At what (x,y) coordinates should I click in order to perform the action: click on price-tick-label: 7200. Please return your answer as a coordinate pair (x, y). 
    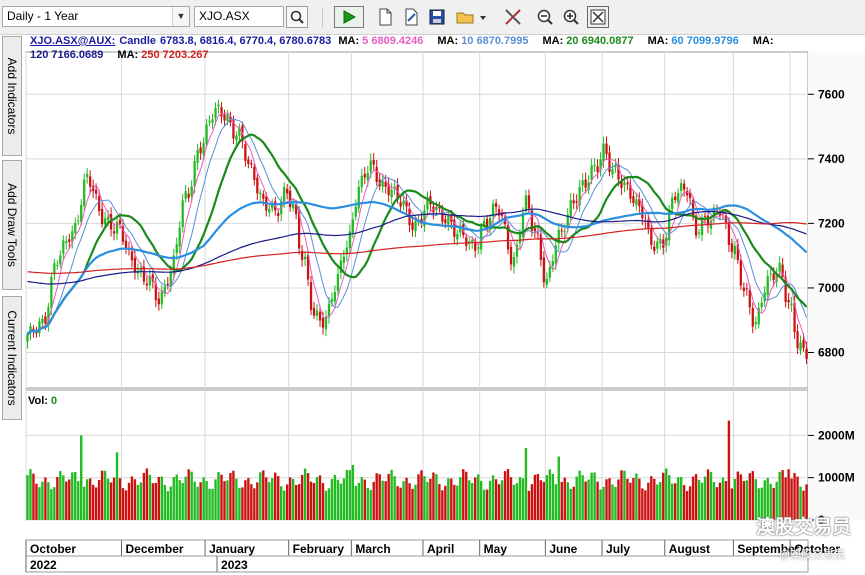
    Looking at the image, I should click on (831, 223).